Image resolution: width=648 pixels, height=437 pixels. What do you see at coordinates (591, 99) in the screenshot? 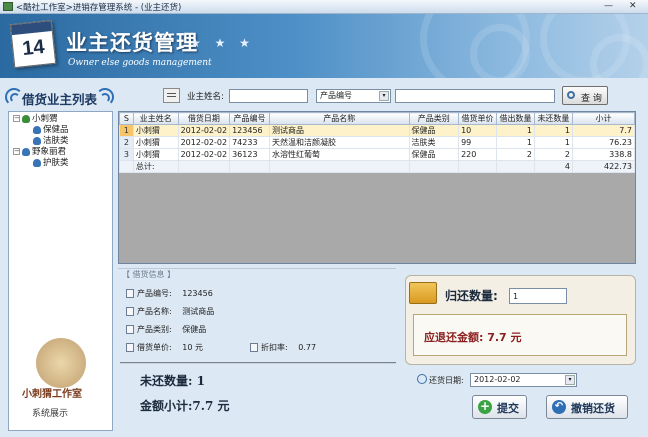
I see `query-button-label: 查 询` at bounding box center [591, 99].